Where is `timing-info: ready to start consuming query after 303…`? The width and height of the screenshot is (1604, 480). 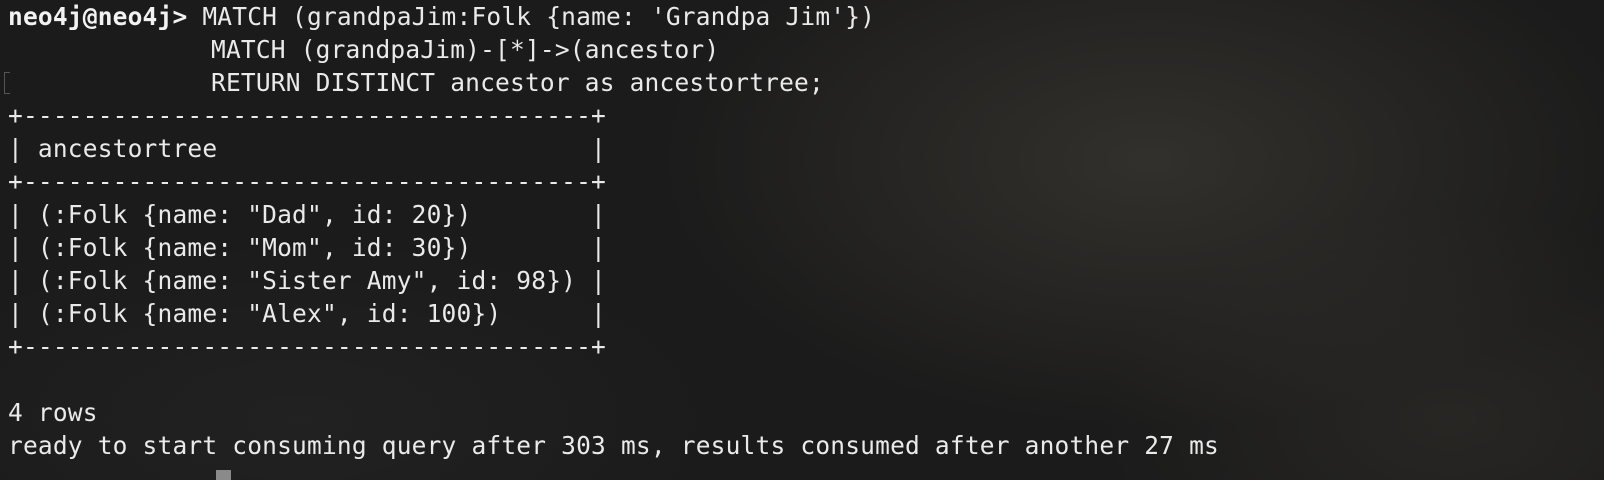 timing-info: ready to start consuming query after 303… is located at coordinates (613, 445).